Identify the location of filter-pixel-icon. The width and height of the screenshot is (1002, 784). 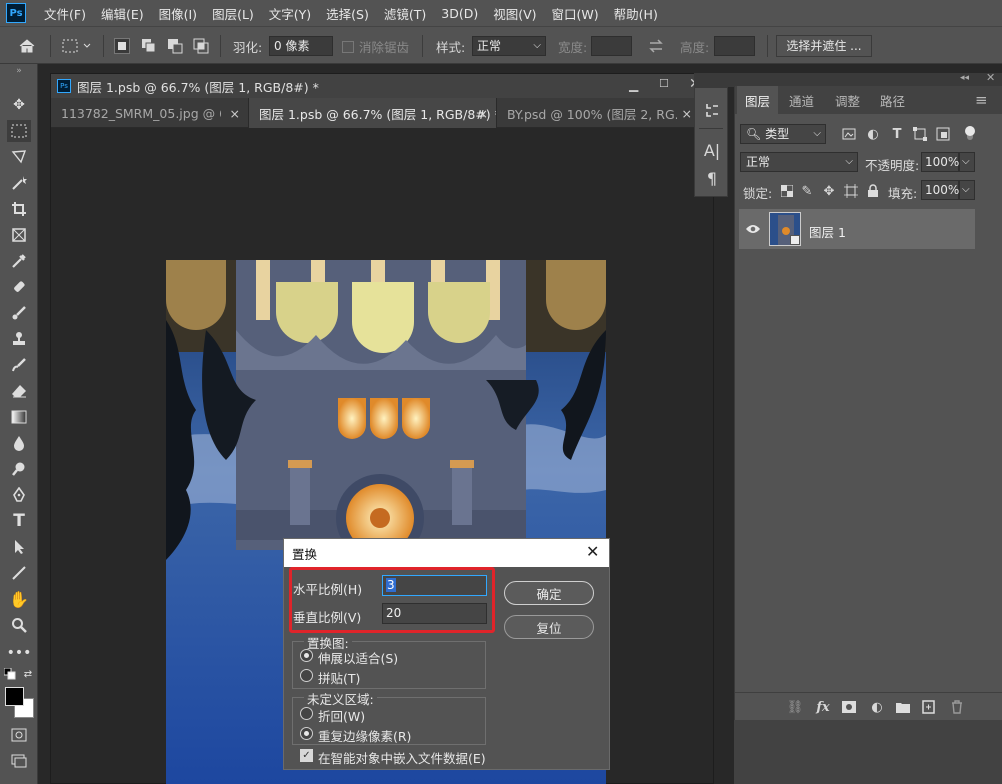
(849, 134).